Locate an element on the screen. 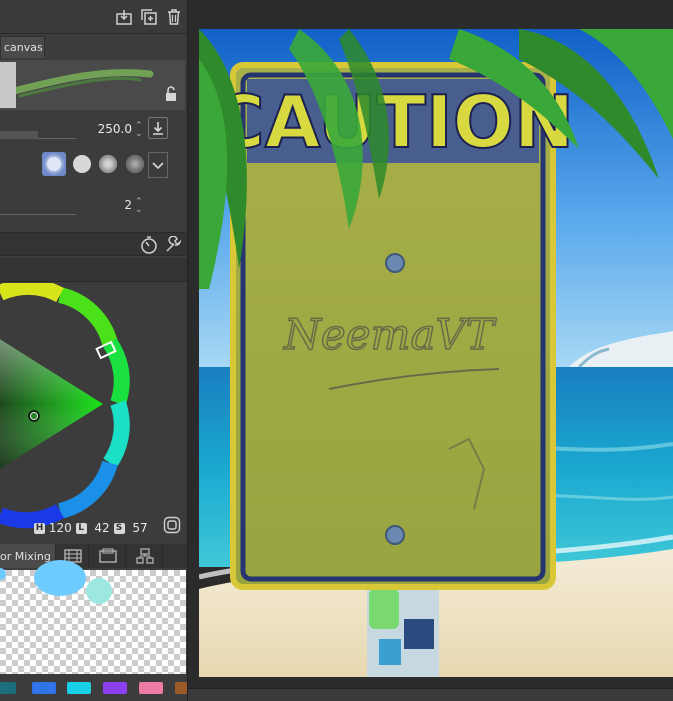 The image size is (673, 701). brush-shape-row is located at coordinates (92, 165).